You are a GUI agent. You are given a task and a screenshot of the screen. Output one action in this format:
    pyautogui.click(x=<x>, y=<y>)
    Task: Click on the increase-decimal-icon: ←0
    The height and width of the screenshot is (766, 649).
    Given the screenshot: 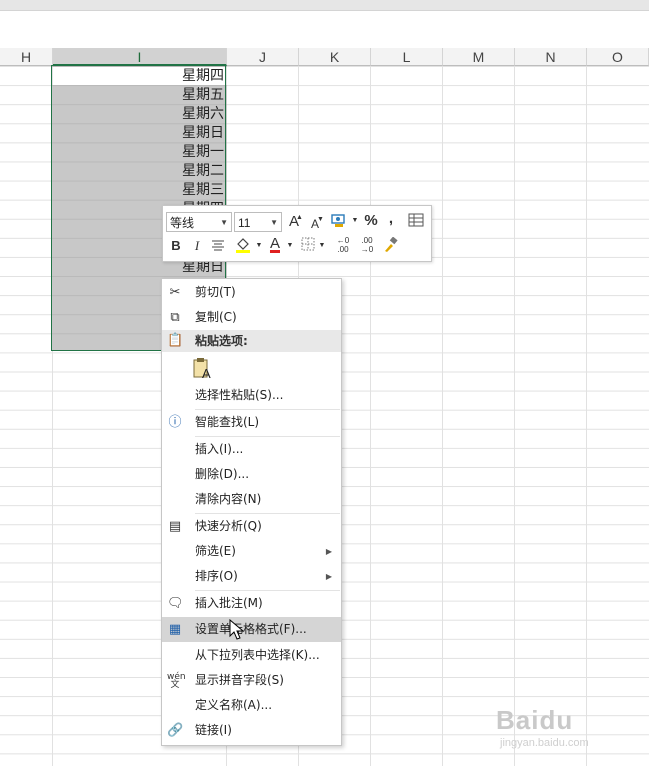 What is the action you would take?
    pyautogui.click(x=343, y=240)
    